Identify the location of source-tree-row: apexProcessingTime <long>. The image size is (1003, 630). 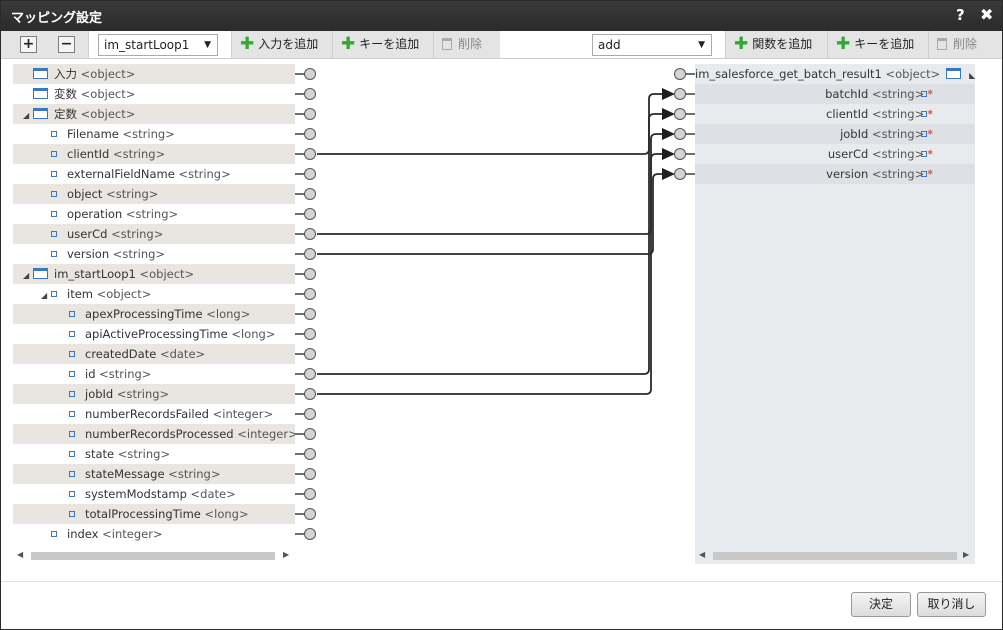
(154, 314).